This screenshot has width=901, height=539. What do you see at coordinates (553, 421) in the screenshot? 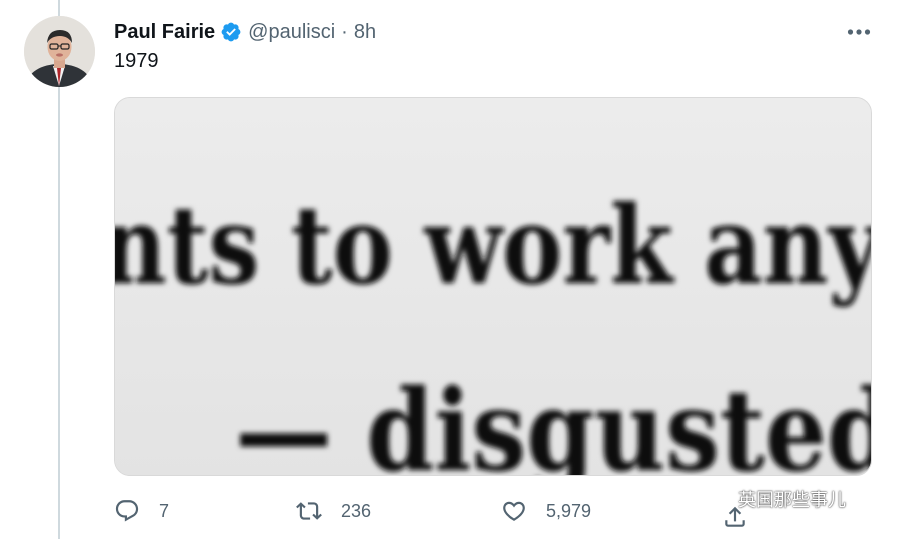
I see `newspaper-line-2: — disgusted` at bounding box center [553, 421].